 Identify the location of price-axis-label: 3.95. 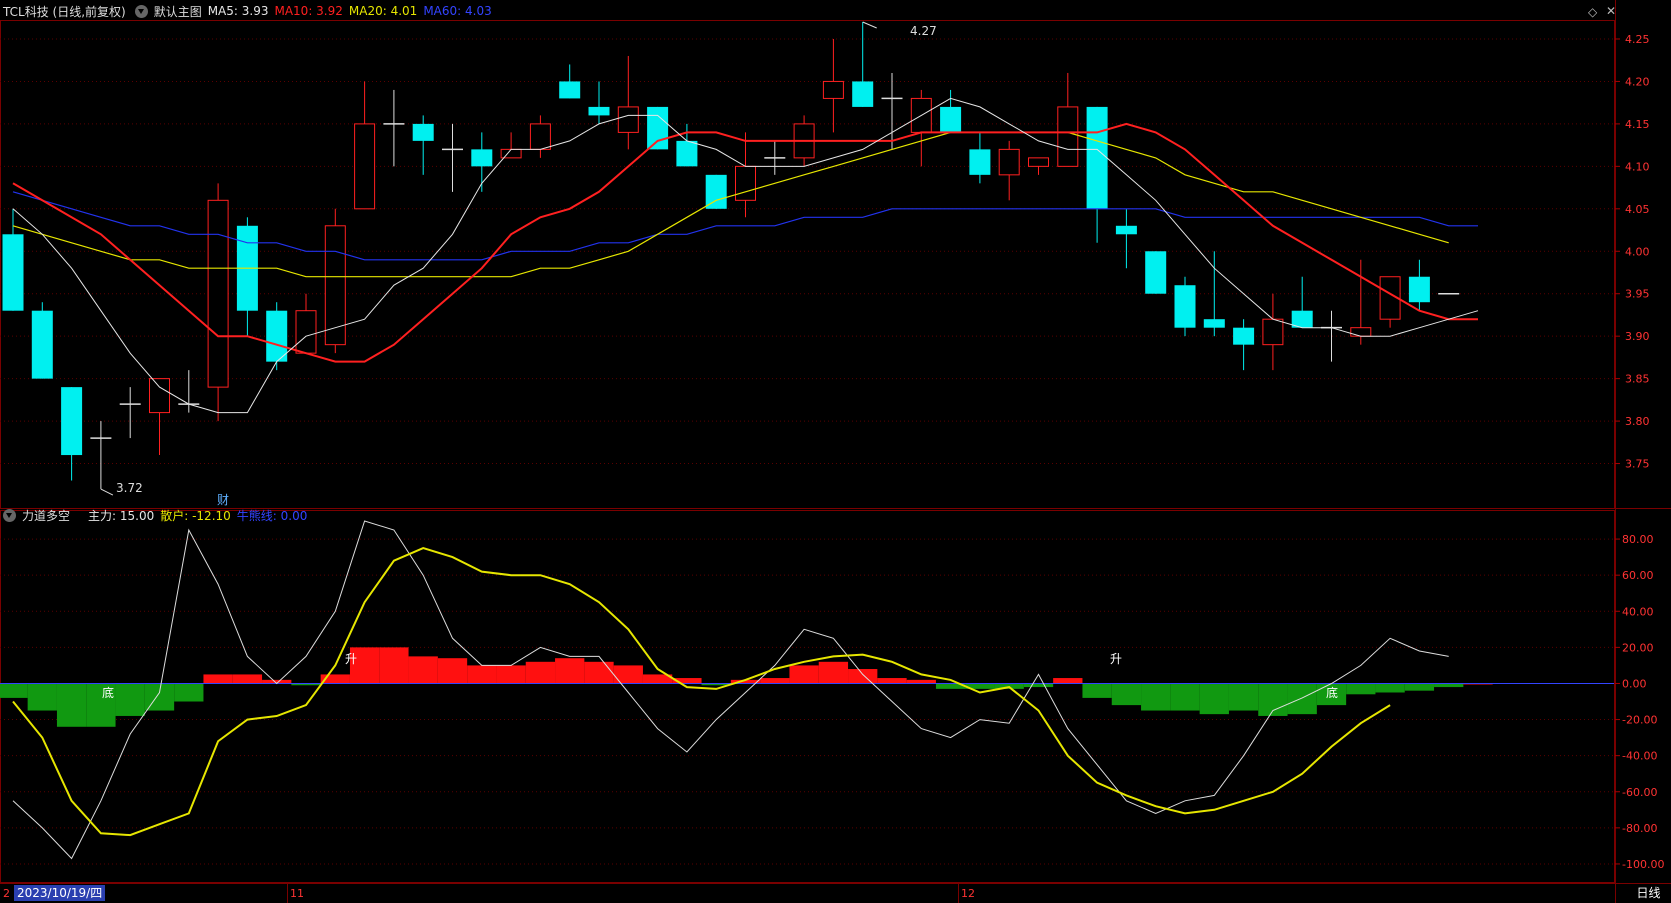
(1637, 294).